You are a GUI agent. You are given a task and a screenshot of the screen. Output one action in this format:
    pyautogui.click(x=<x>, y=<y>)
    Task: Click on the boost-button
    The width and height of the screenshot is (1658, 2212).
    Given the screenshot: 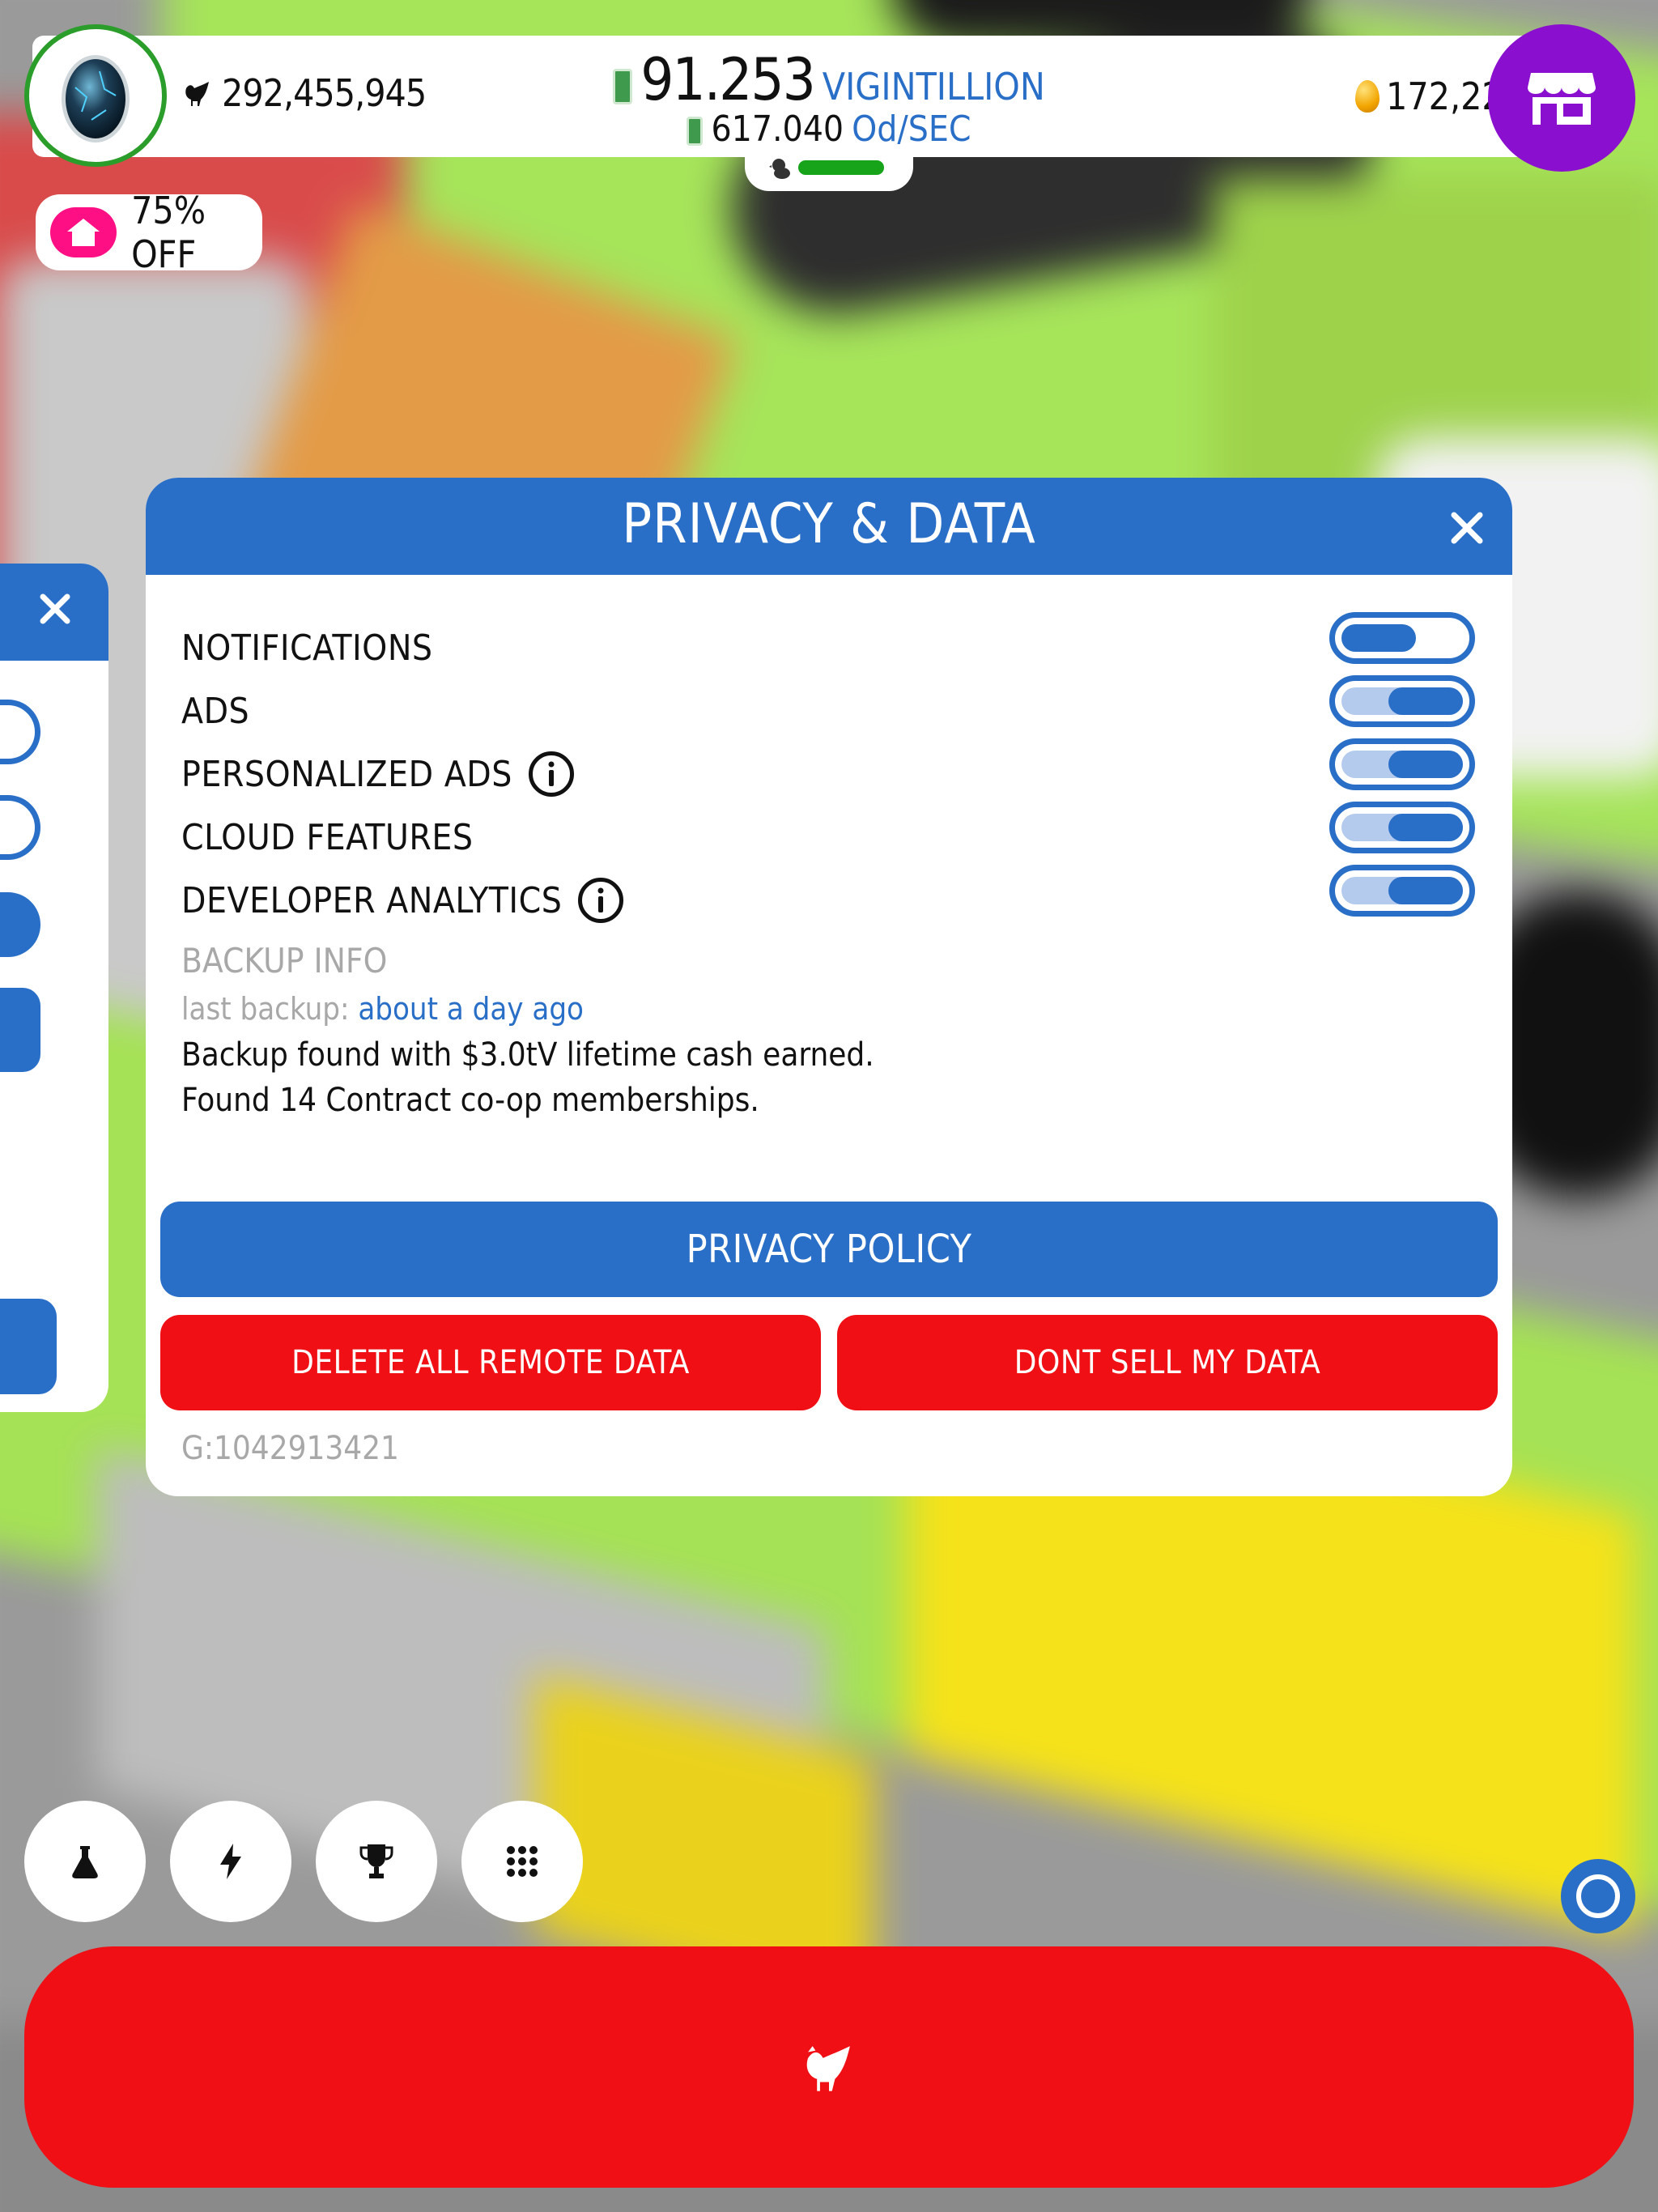 What is the action you would take?
    pyautogui.click(x=230, y=1862)
    